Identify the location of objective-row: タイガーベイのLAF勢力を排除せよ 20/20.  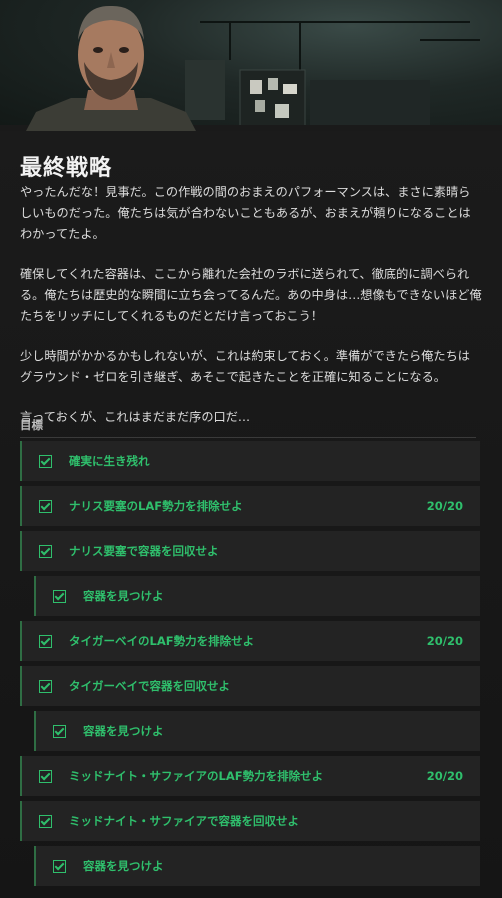
(250, 641).